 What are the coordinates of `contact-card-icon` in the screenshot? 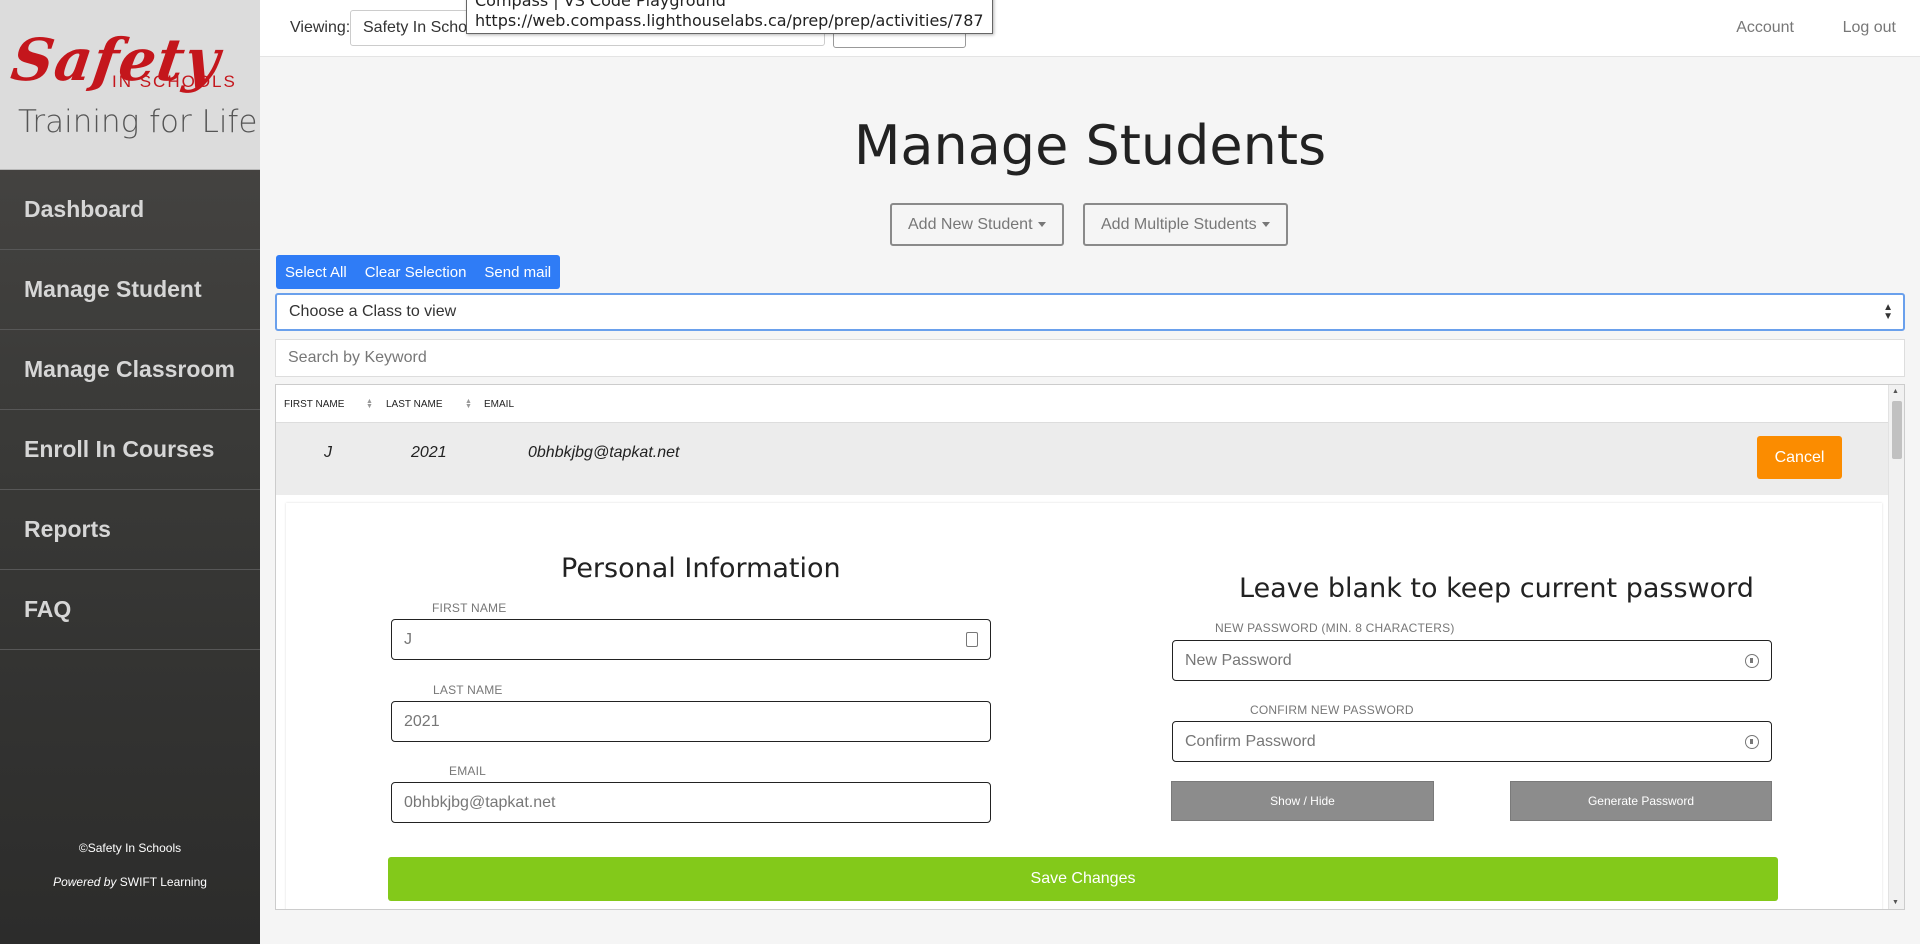 It's located at (972, 639).